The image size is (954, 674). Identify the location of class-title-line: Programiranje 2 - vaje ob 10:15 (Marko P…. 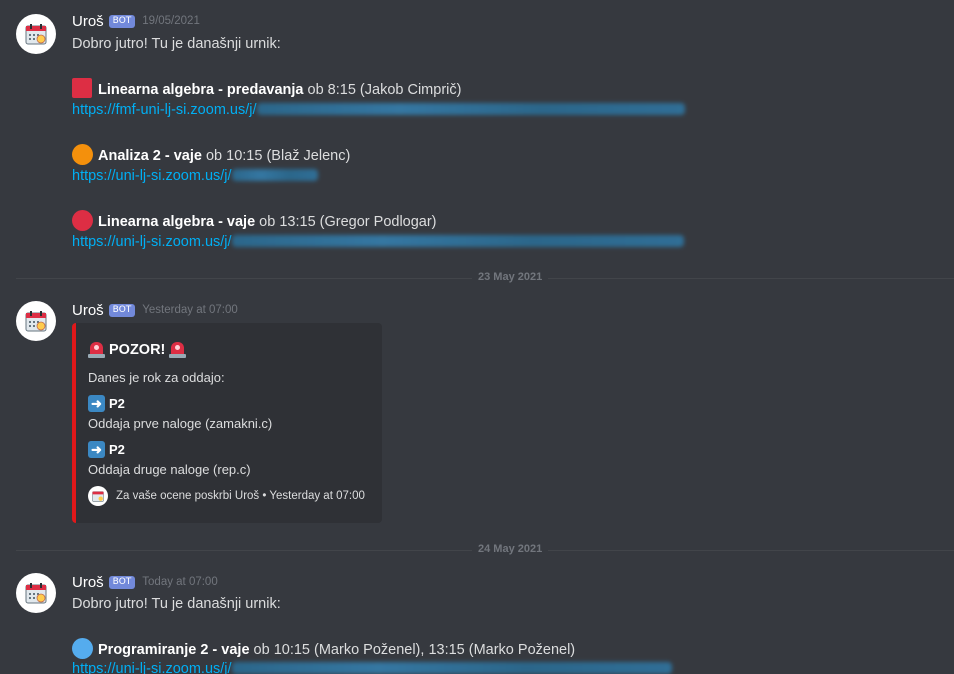
(323, 649).